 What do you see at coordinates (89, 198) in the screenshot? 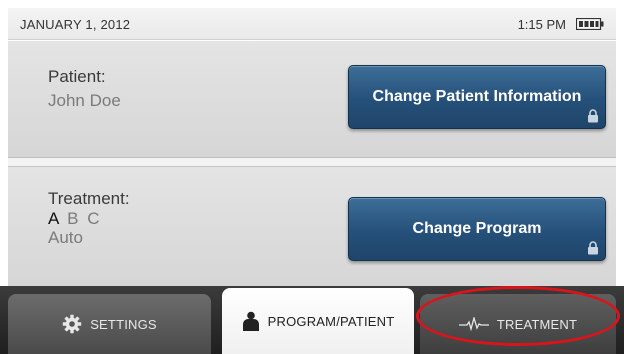
I see `treatment-label: Treatment:` at bounding box center [89, 198].